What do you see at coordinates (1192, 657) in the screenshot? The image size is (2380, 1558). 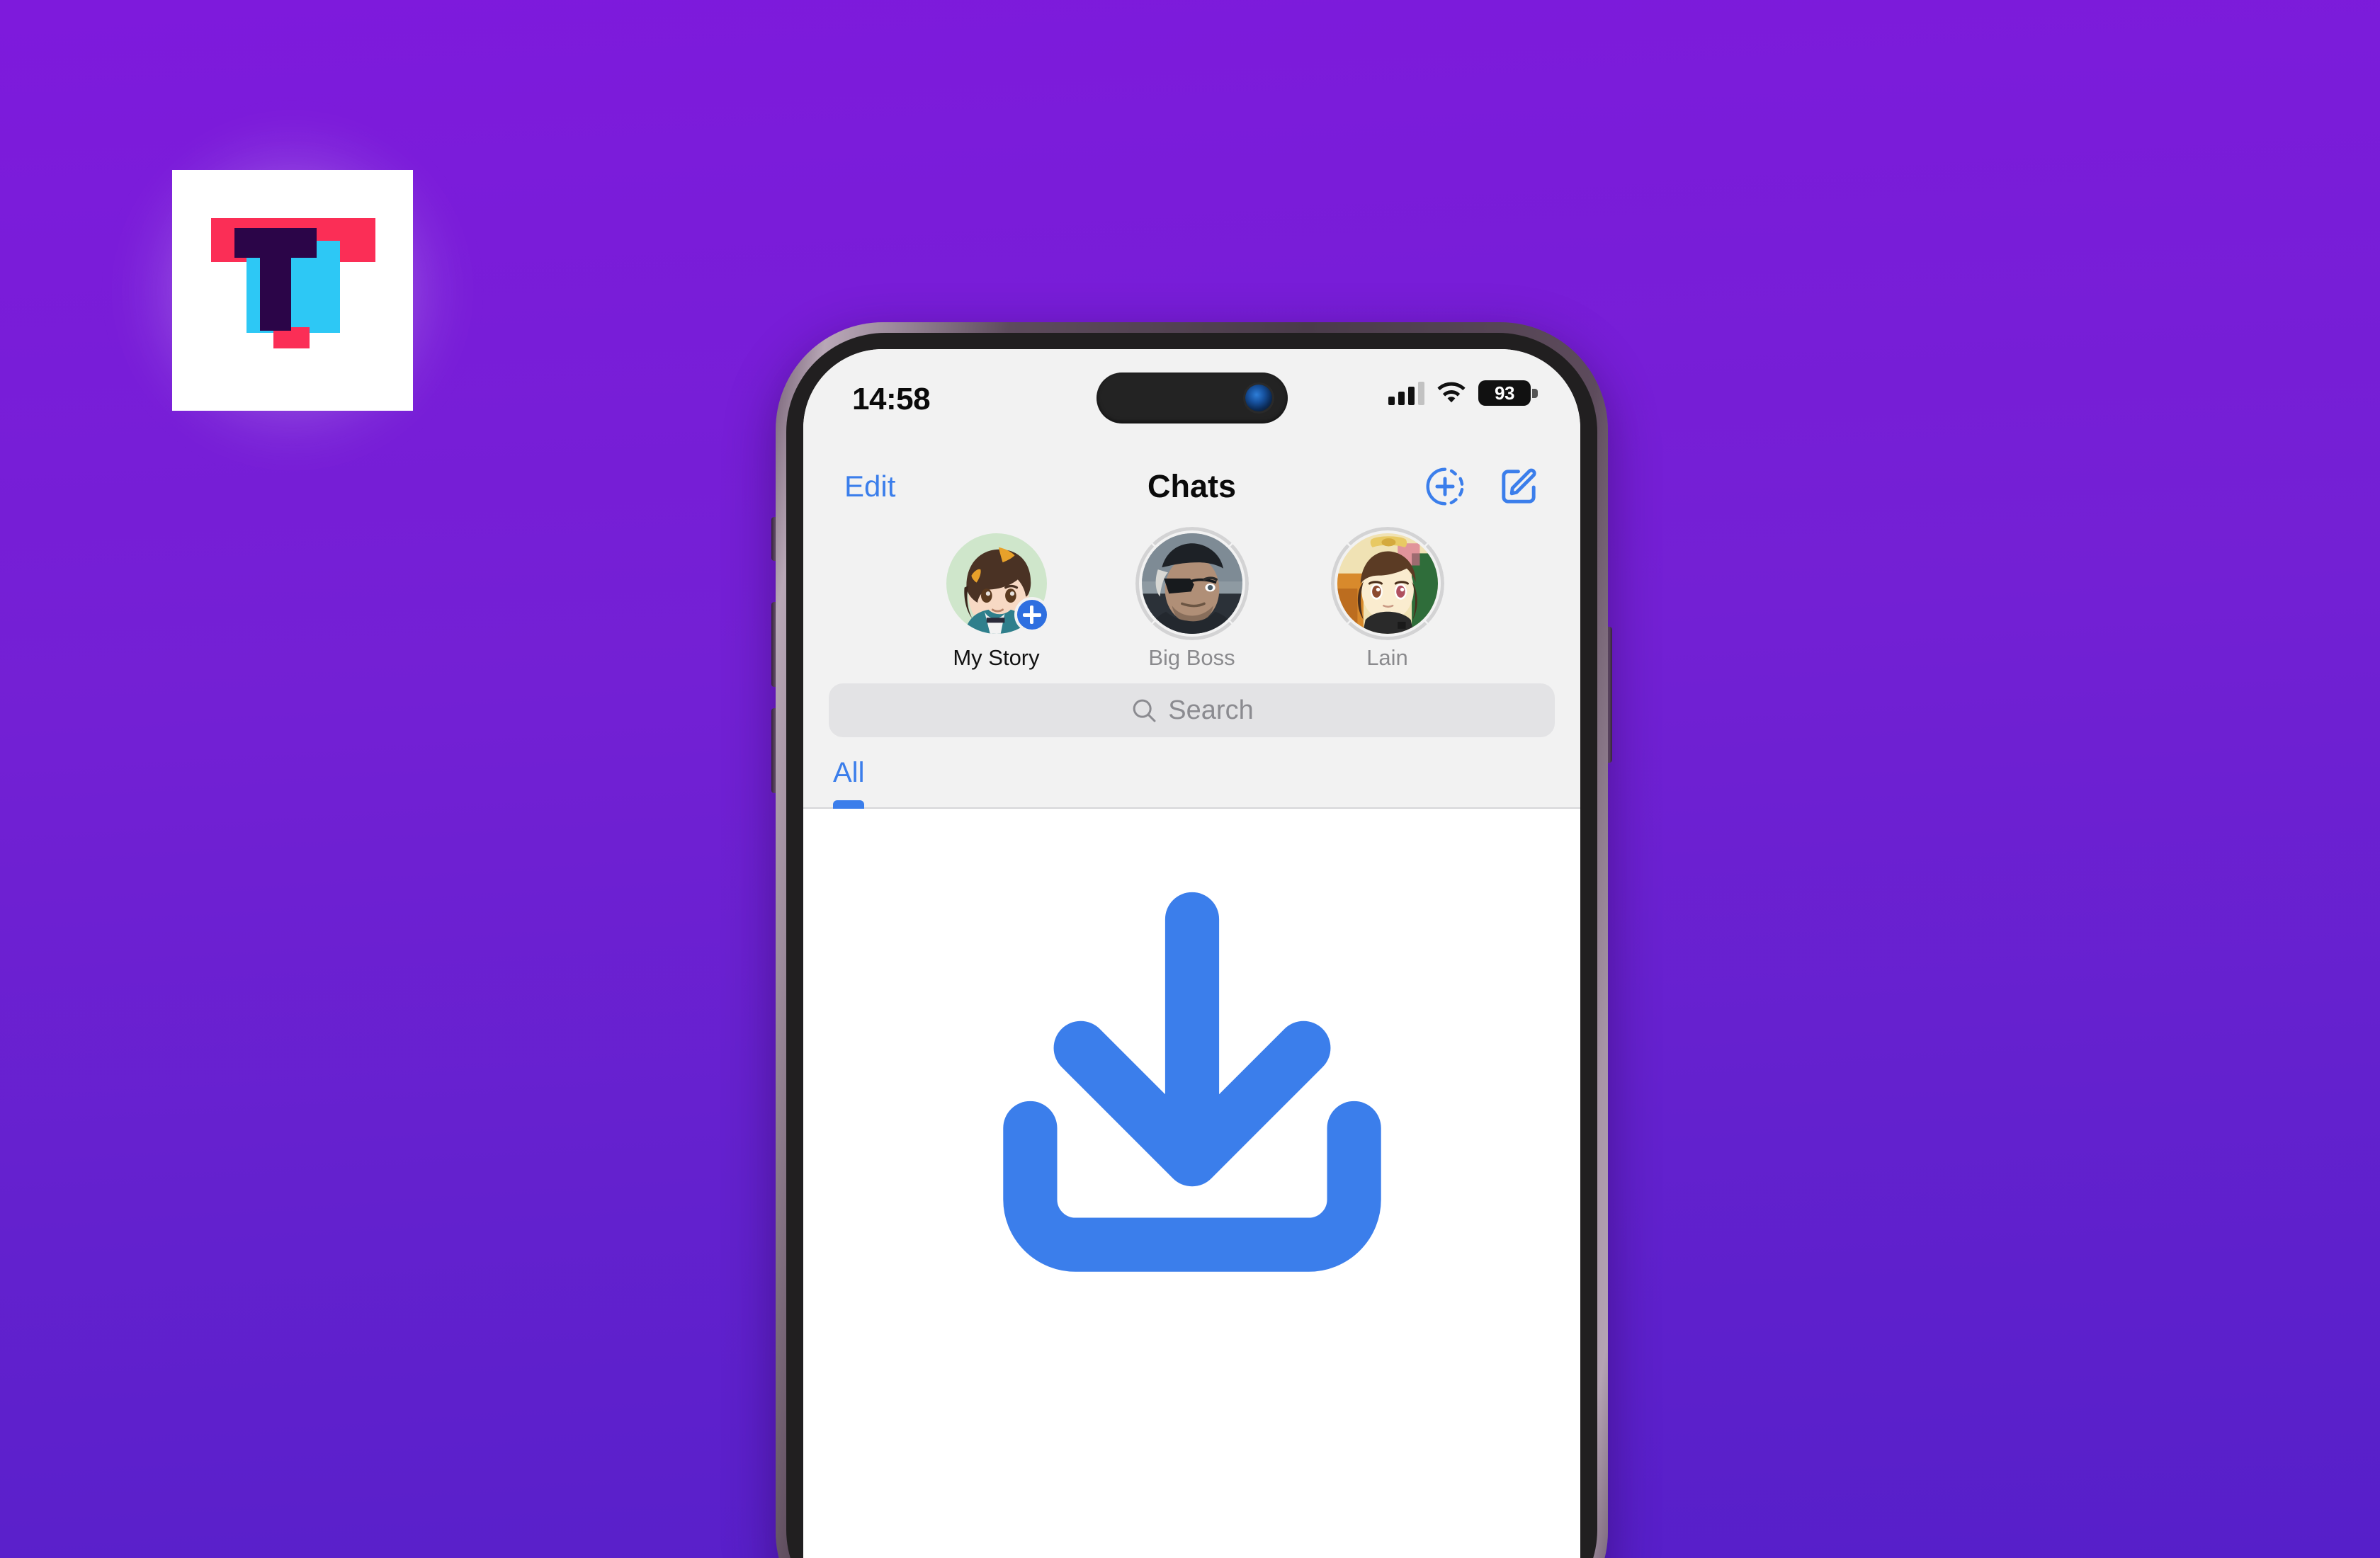 I see `story-label: Big Boss` at bounding box center [1192, 657].